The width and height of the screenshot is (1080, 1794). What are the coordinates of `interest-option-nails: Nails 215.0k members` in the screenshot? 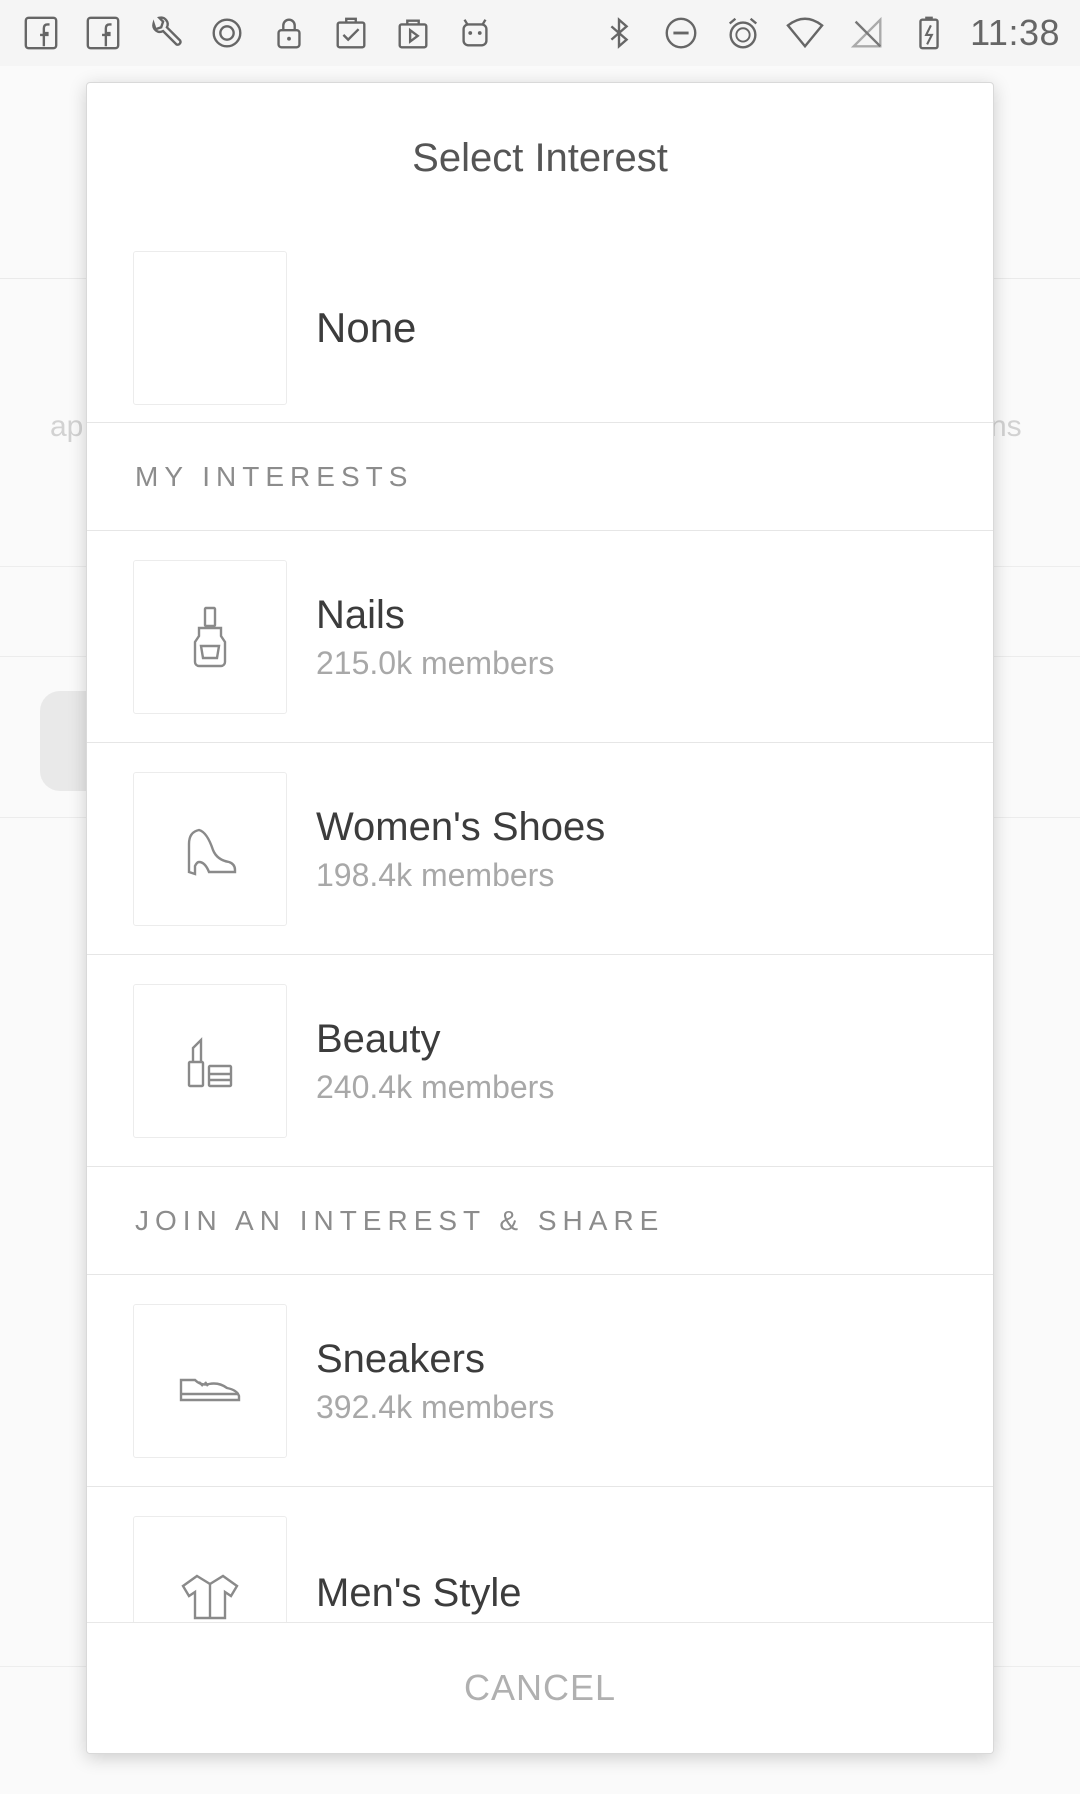 It's located at (540, 637).